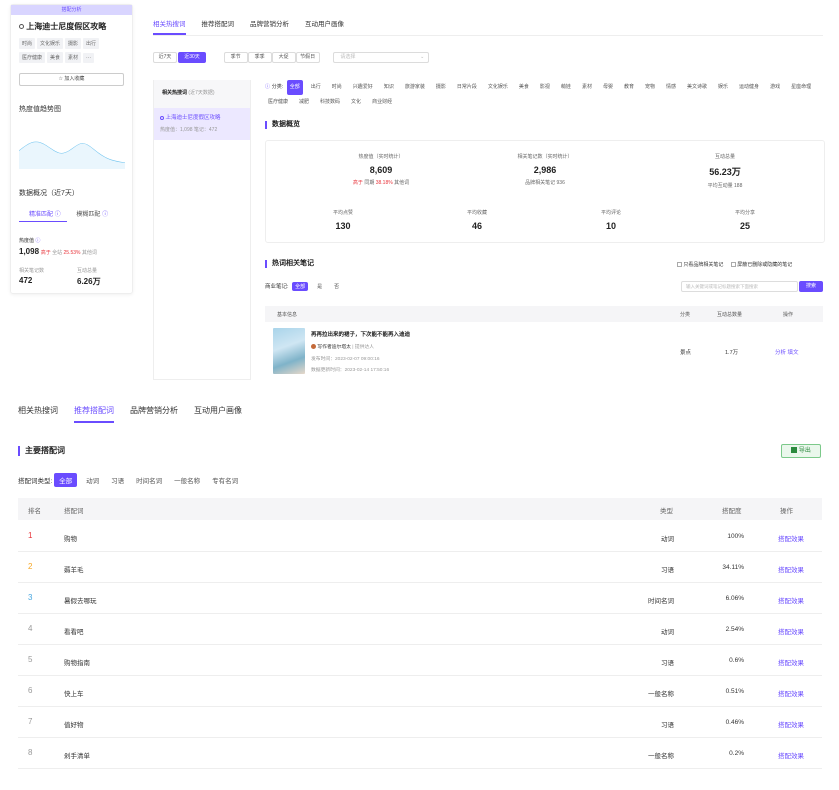 This screenshot has height=790, width=839. I want to click on export-button: 导出, so click(801, 451).